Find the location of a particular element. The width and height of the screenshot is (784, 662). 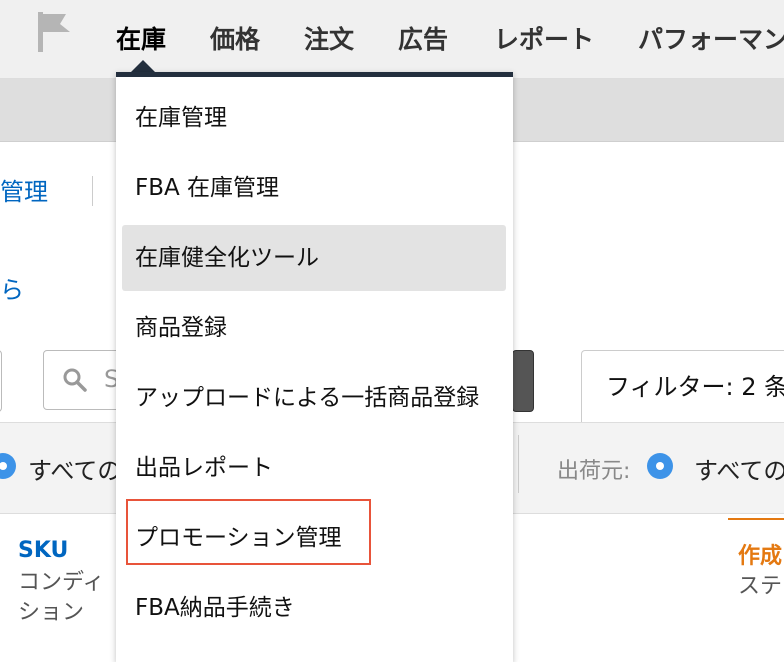

top-navigation-bar: 在庫 価格 注文 広告 レポート パフォーマン is located at coordinates (392, 39).